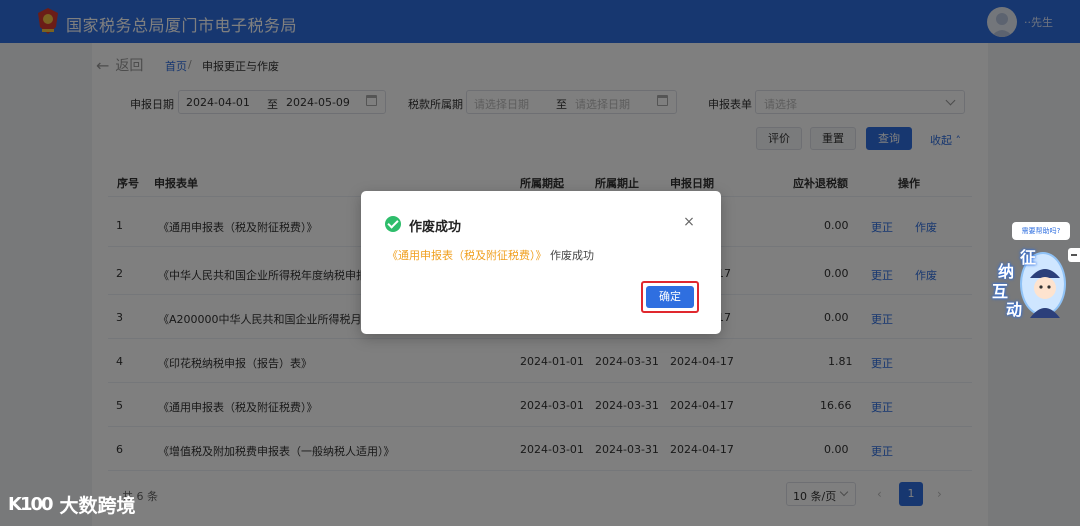 This screenshot has width=1080, height=526. I want to click on assistant-char: 动, so click(1014, 309).